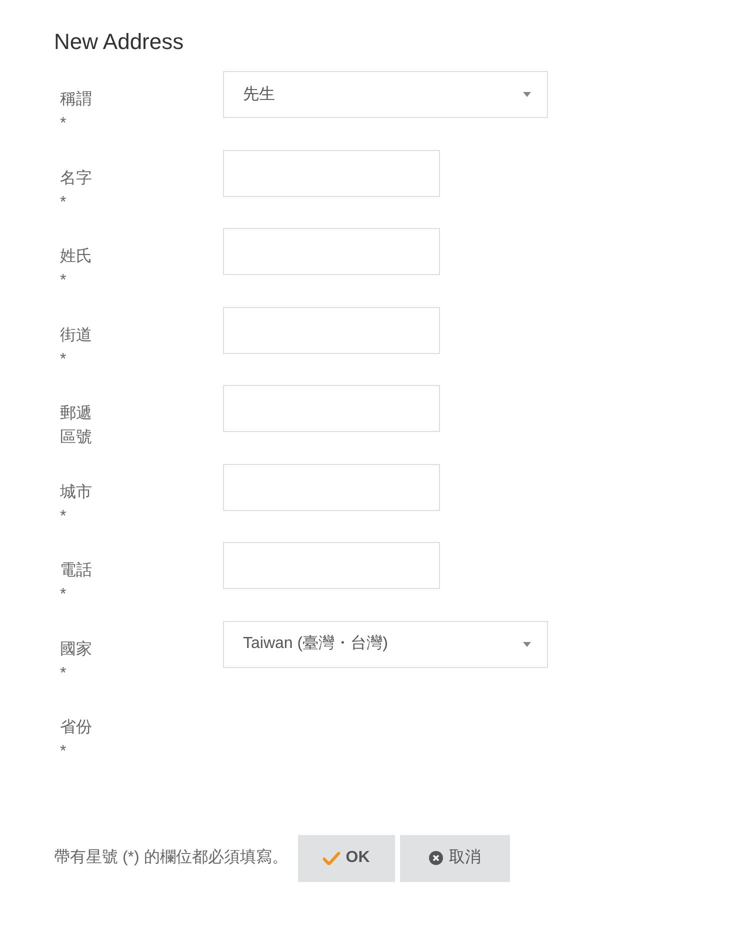 The image size is (746, 926). I want to click on field-label: 街道, so click(76, 336).